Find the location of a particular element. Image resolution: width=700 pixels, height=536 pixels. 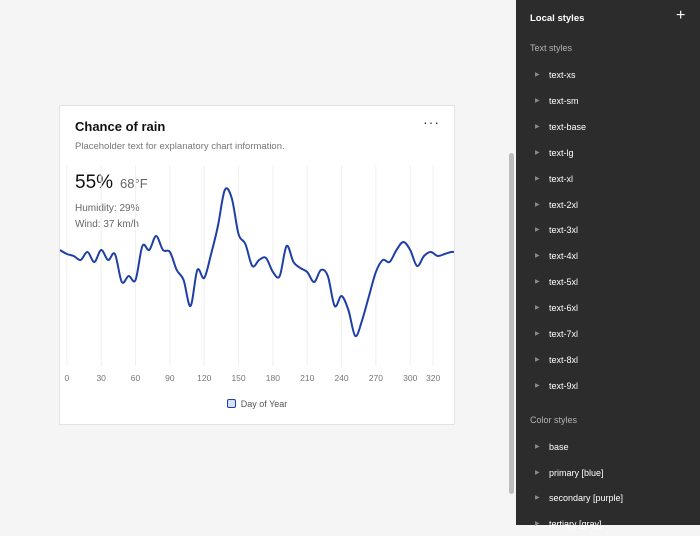

x-tick-label: 300 is located at coordinates (410, 378).